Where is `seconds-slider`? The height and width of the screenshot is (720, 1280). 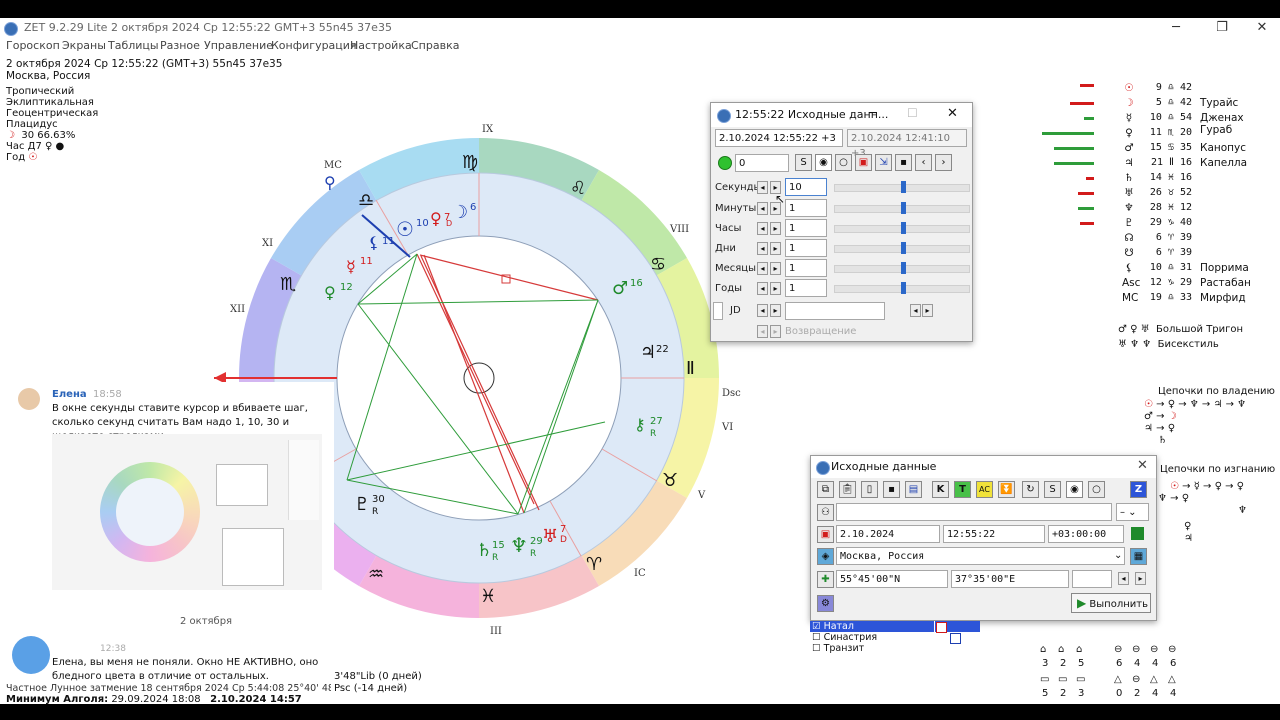
seconds-slider is located at coordinates (902, 187).